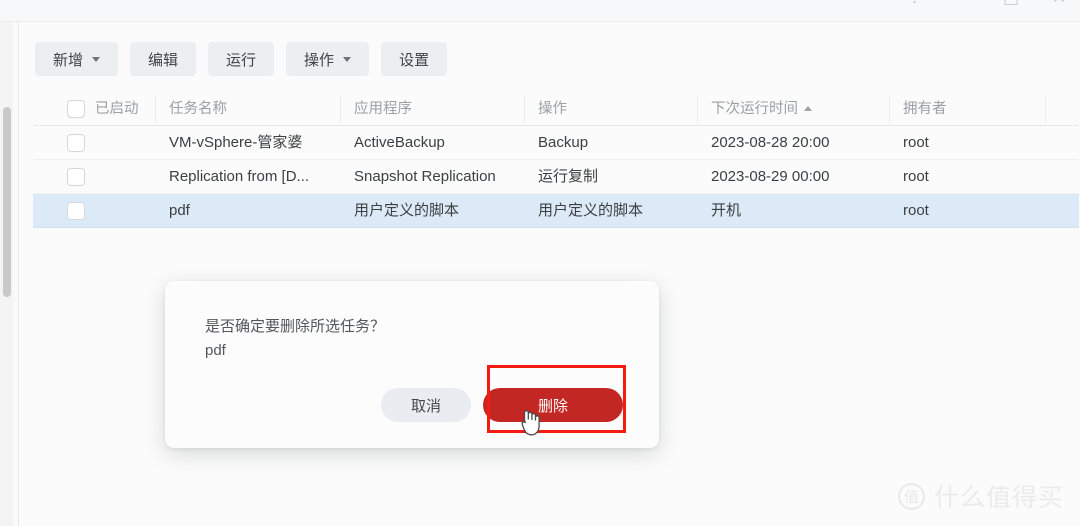 Image resolution: width=1080 pixels, height=526 pixels. I want to click on cell-application: 用户定义的脚本, so click(407, 210).